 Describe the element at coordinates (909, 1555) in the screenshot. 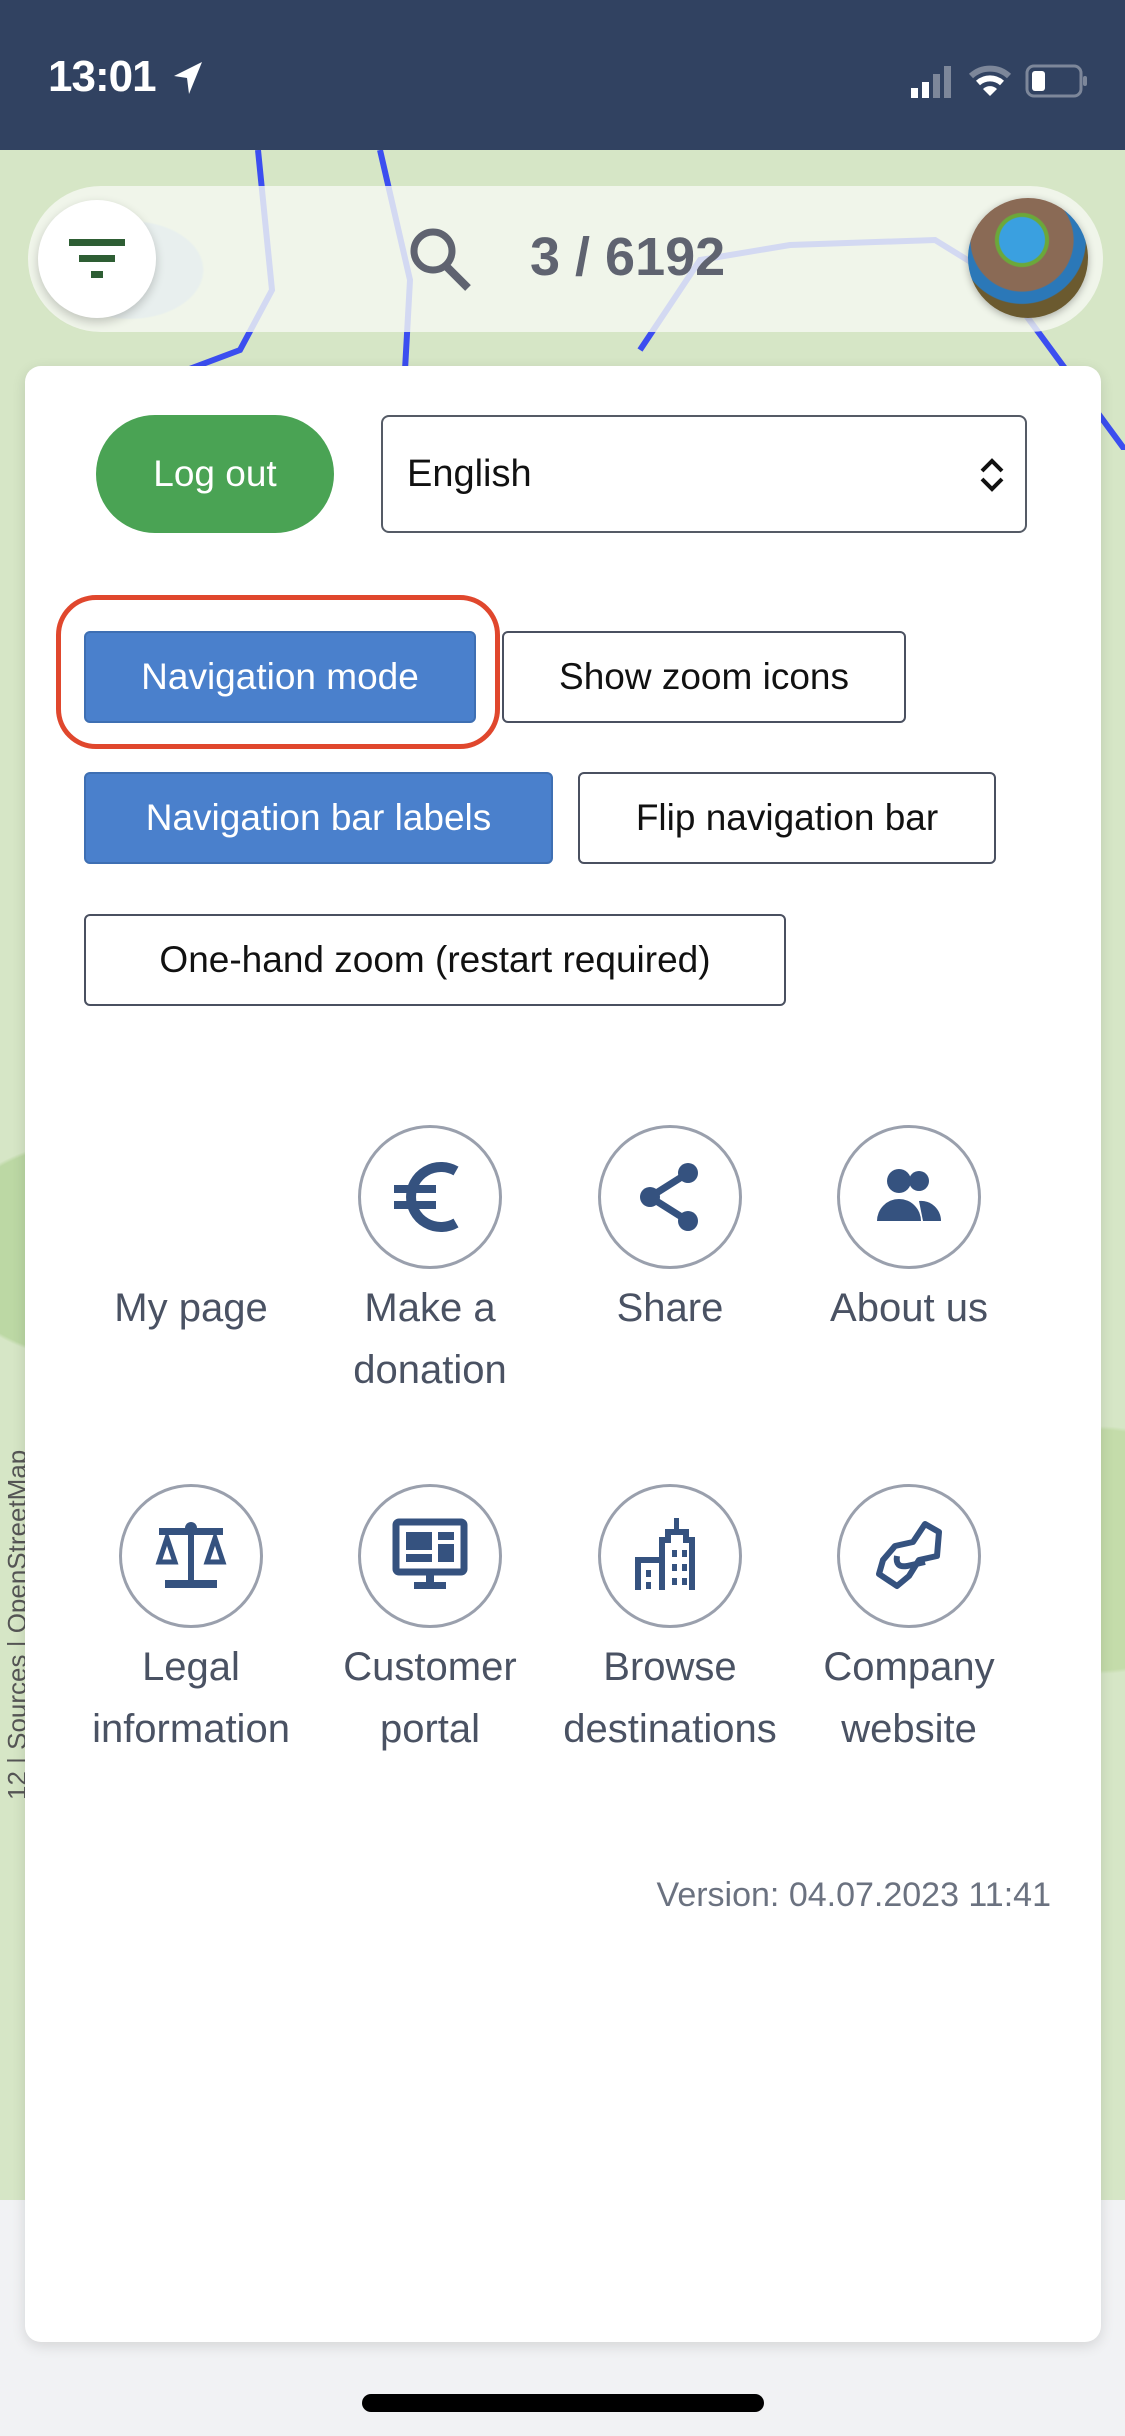

I see `handshake-icon` at that location.